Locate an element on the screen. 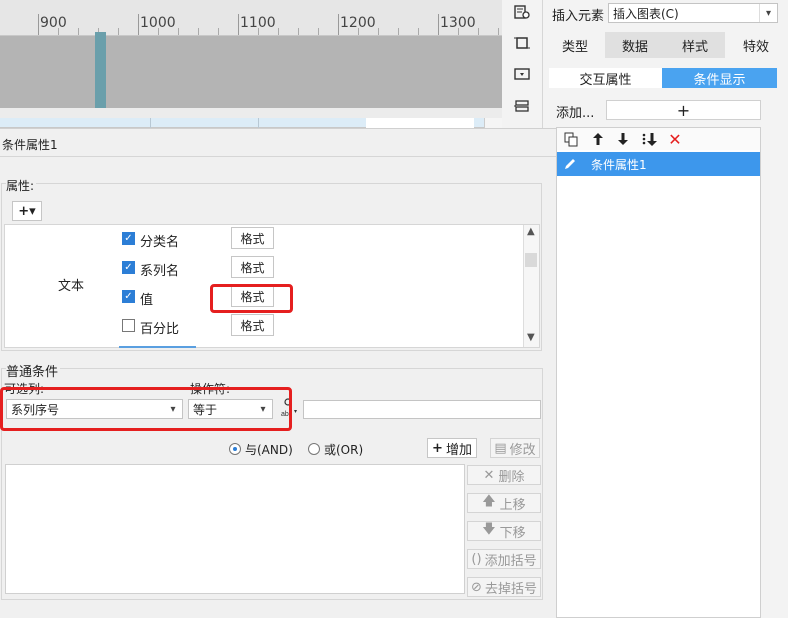 The width and height of the screenshot is (788, 618). cell-properties-icon is located at coordinates (522, 12).